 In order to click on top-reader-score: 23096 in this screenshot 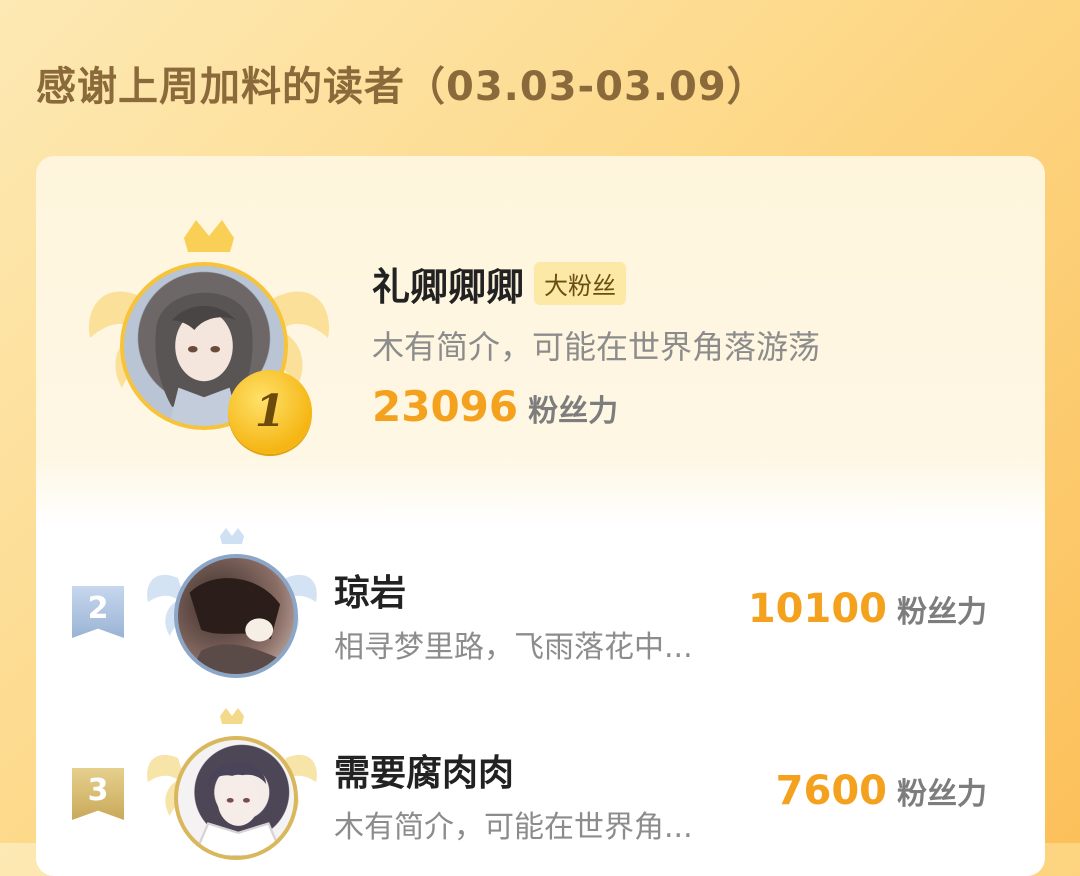, I will do `click(445, 406)`.